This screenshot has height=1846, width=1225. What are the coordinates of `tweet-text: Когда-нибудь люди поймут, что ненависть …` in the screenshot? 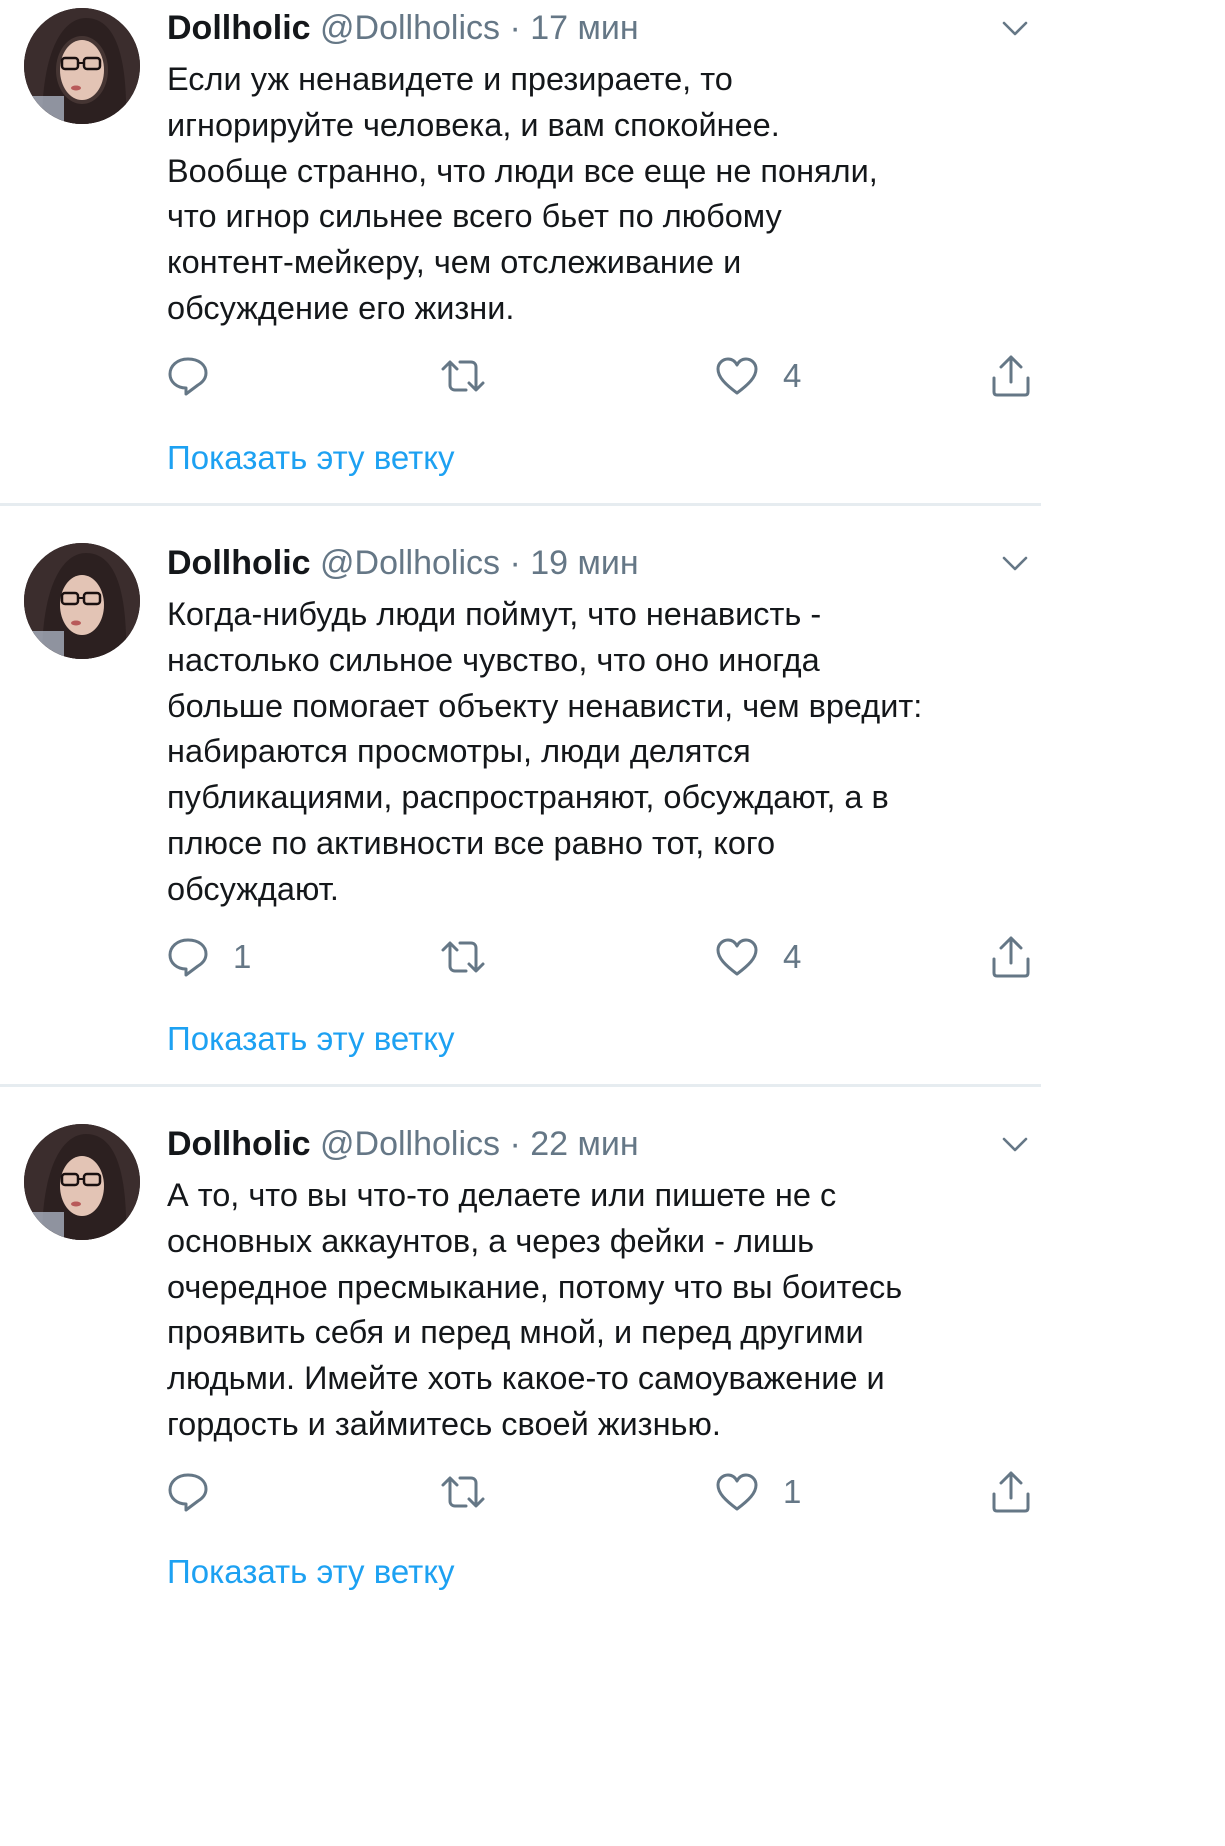 It's located at (602, 752).